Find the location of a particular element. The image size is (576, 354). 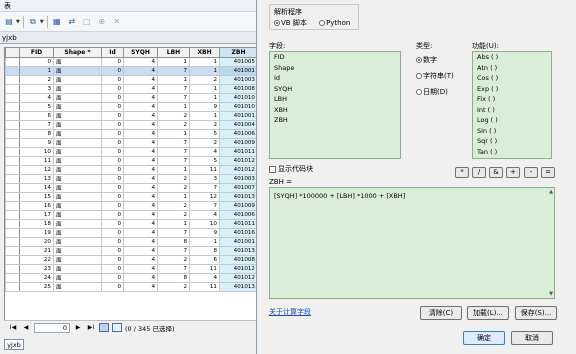

table-row: 20 面 0 4 8 1 401001 is located at coordinates (130, 242).